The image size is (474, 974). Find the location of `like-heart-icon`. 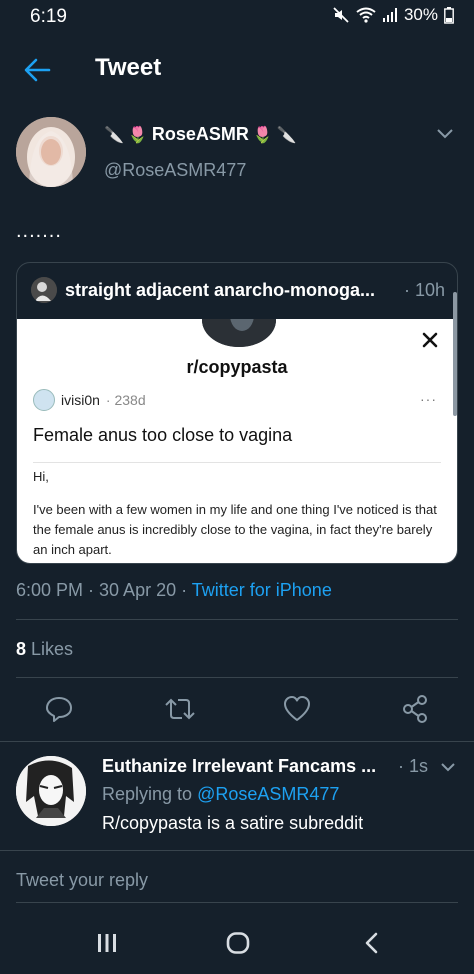

like-heart-icon is located at coordinates (297, 709).